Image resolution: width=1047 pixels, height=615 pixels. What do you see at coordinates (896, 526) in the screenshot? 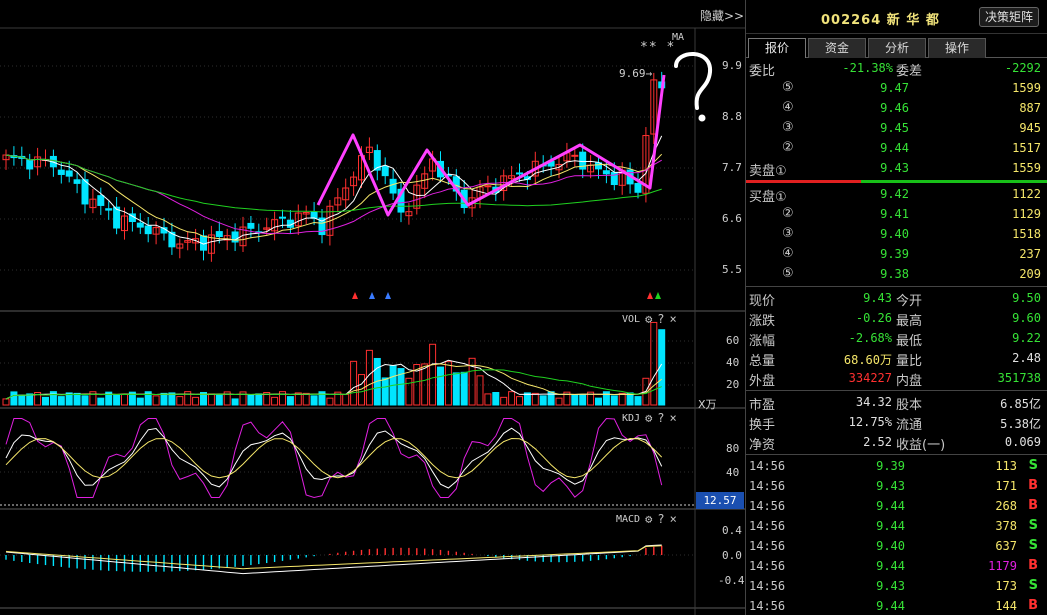
I see `trade-row: 14:56 9.44 378 S` at bounding box center [896, 526].